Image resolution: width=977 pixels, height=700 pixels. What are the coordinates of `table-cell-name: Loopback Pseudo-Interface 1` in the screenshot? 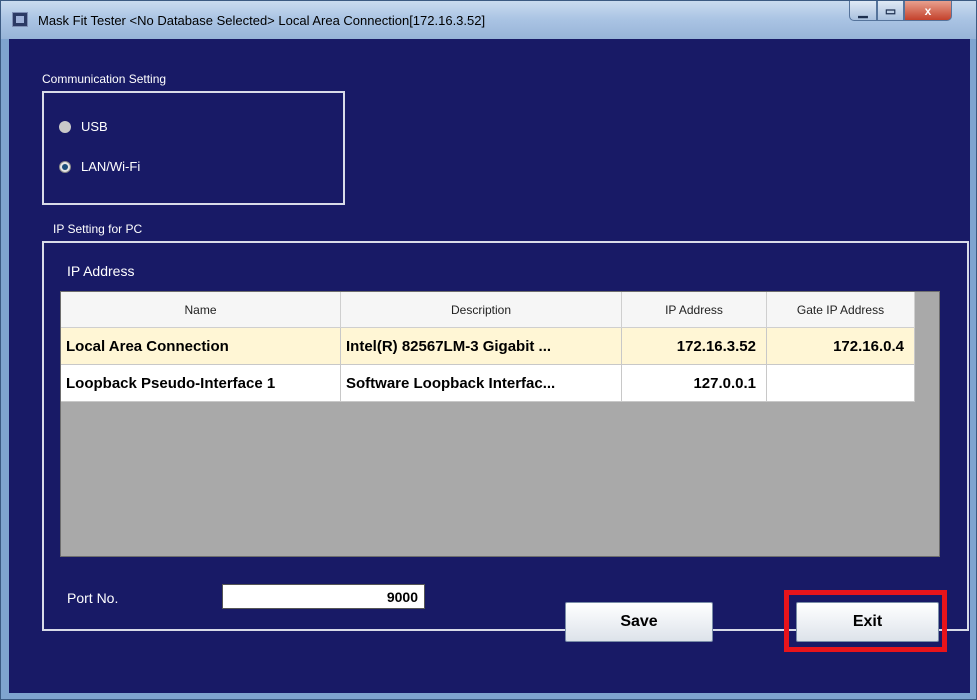 It's located at (201, 383).